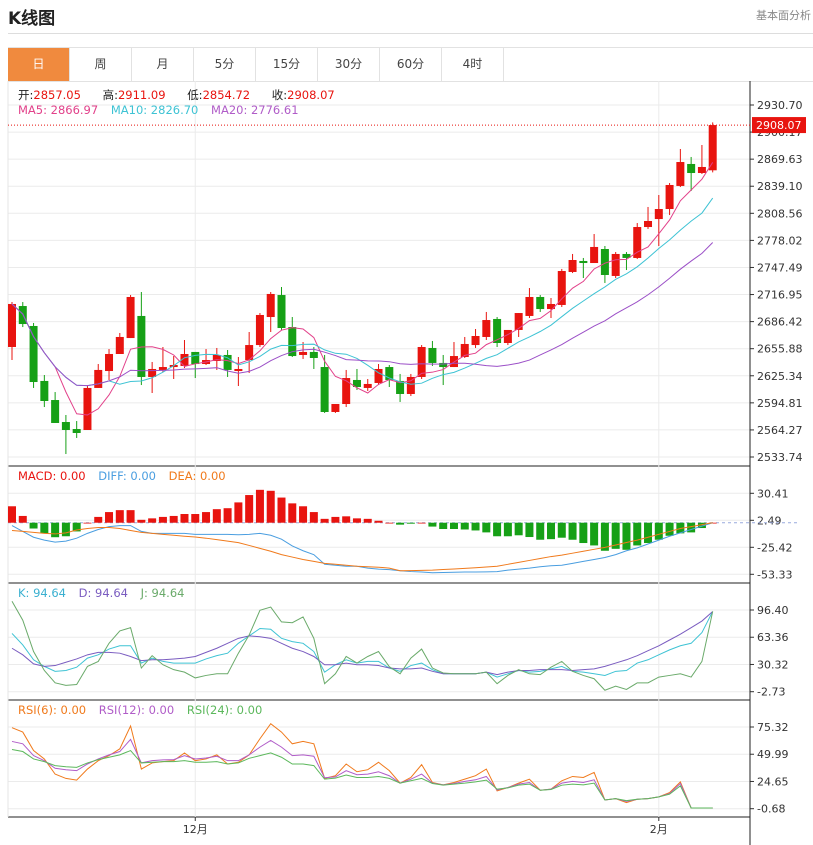 The height and width of the screenshot is (845, 813). Describe the element at coordinates (780, 376) in the screenshot. I see `y-tick-label: 2625.34` at that location.